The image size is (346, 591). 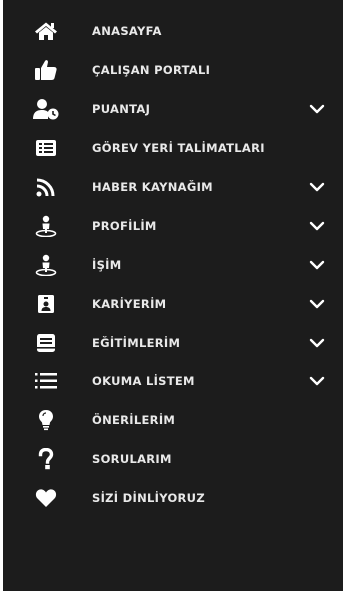 I want to click on list-card-icon, so click(x=46, y=148).